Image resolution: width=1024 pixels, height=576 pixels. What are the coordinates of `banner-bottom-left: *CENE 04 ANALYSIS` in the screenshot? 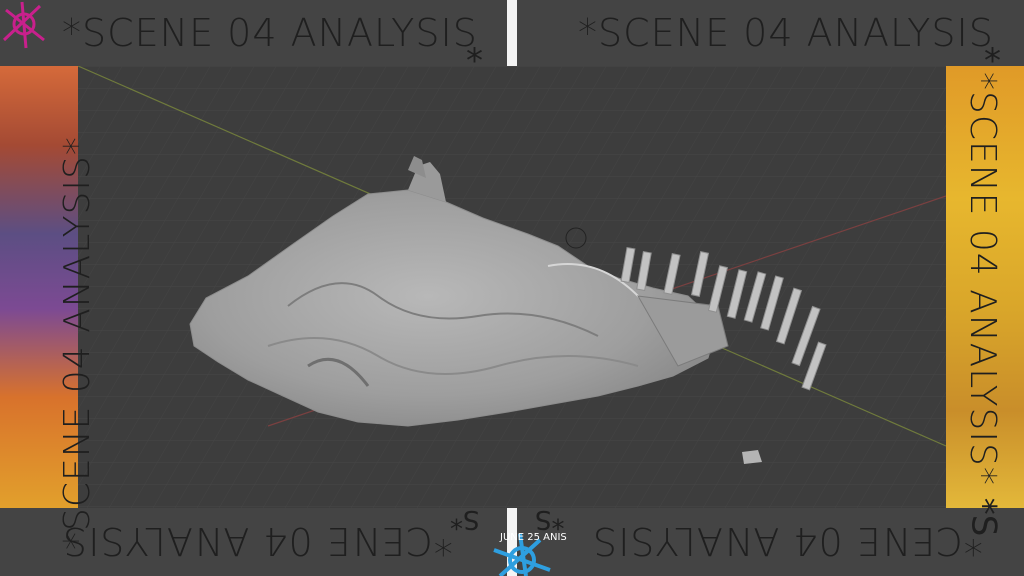 It's located at (257, 541).